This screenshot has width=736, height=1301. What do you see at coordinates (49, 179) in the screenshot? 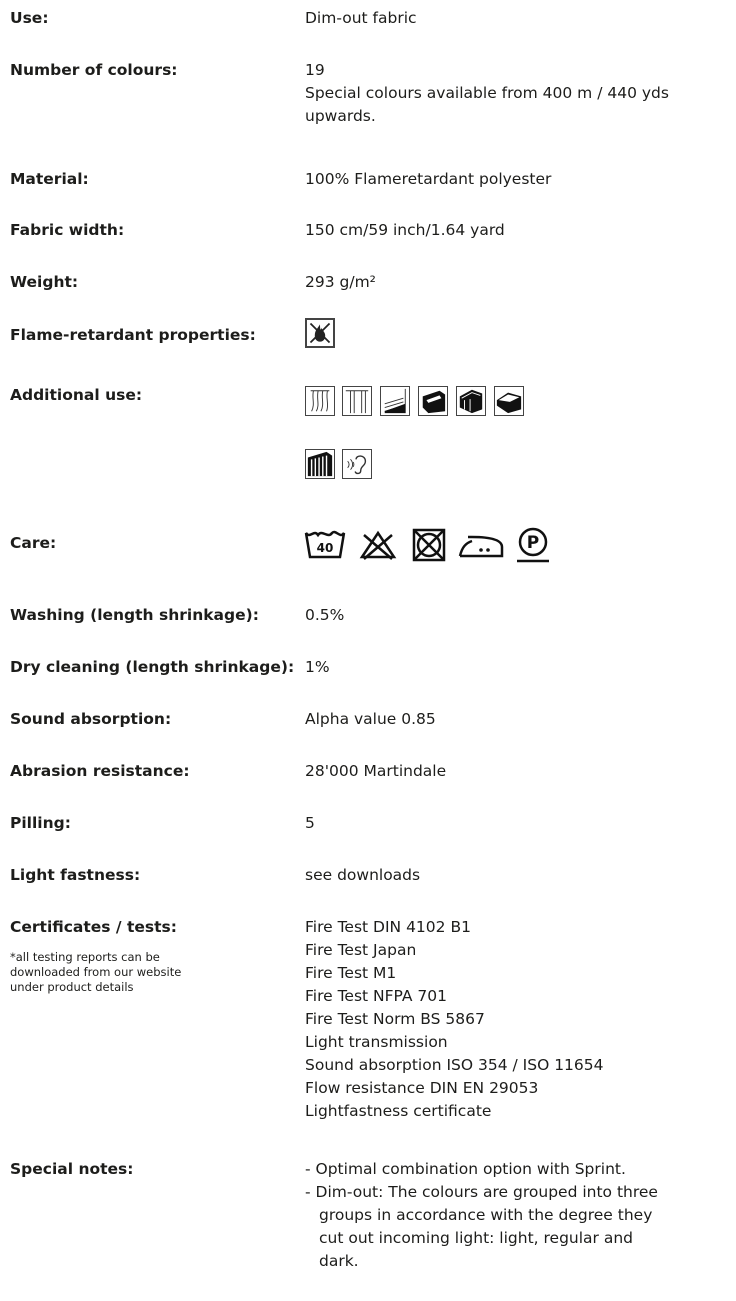
I see `label-material: Material:` at bounding box center [49, 179].